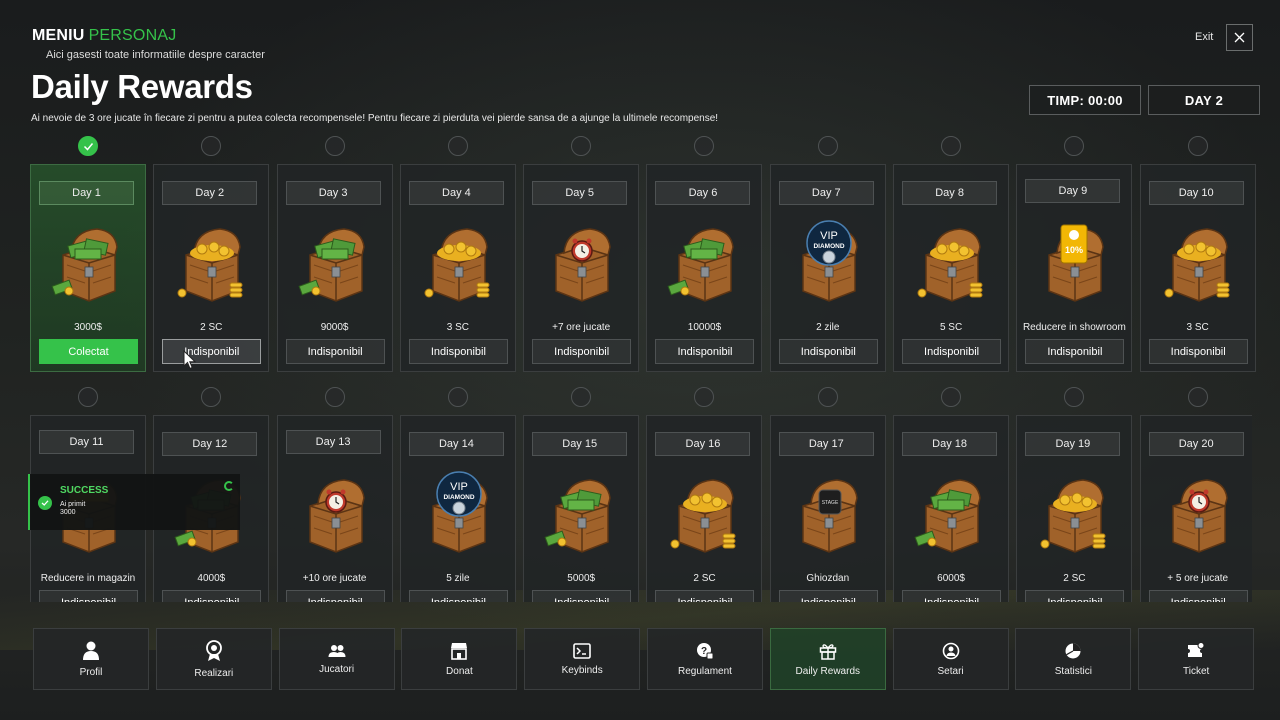 The image size is (1280, 720). Describe the element at coordinates (1073, 651) in the screenshot. I see `pie-chart-icon` at that location.